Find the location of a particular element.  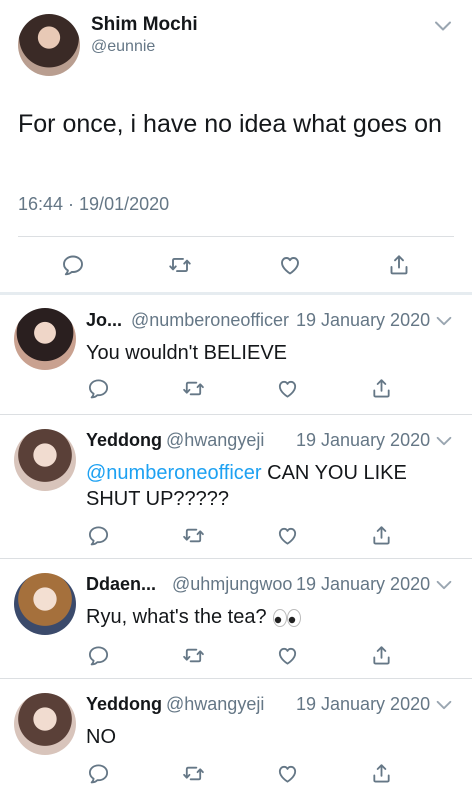

mention-link: @numberoneofficer is located at coordinates (174, 473).